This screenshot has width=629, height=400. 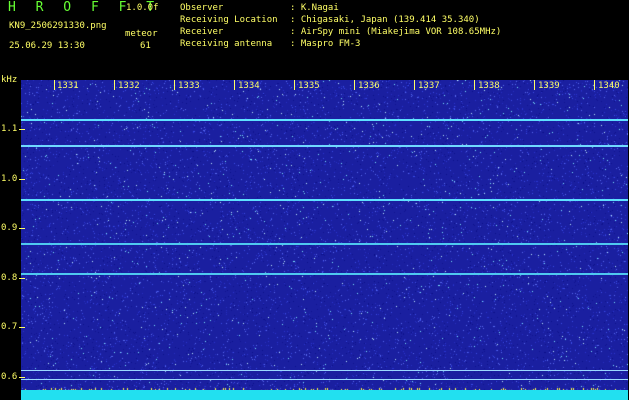 I want to click on meteor-label: meteor, so click(x=141, y=34).